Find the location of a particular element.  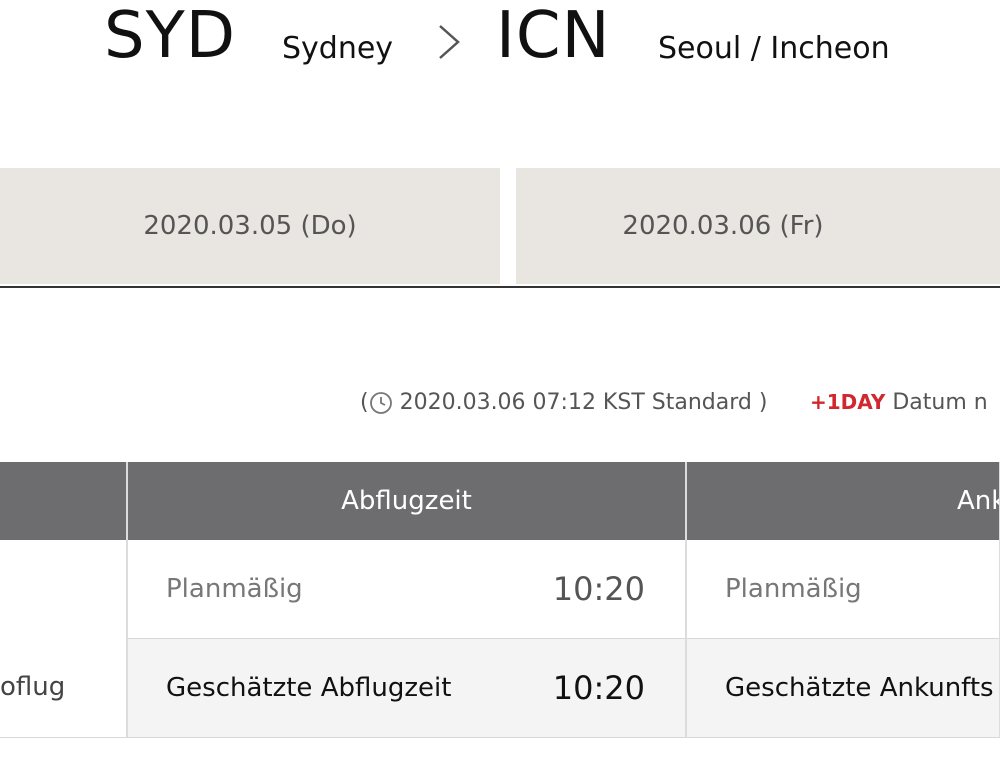

estimated-arrival-label: Geschätzte Ankunfts is located at coordinates (859, 688).